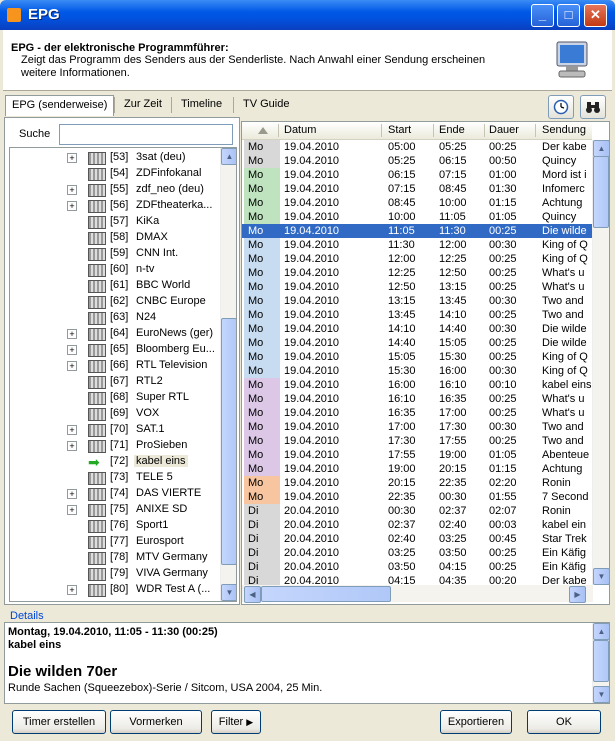 The image size is (615, 741). I want to click on timer-create-button: Timer erstellen, so click(59, 722).